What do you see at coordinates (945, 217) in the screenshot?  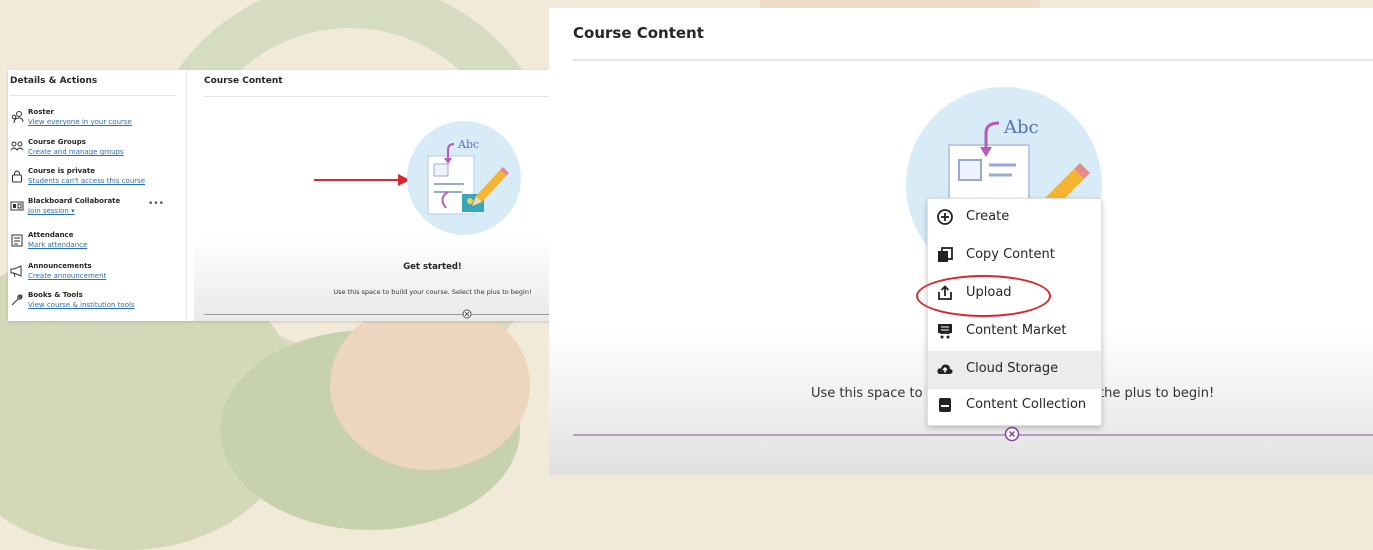 I see `plus-circle-icon` at bounding box center [945, 217].